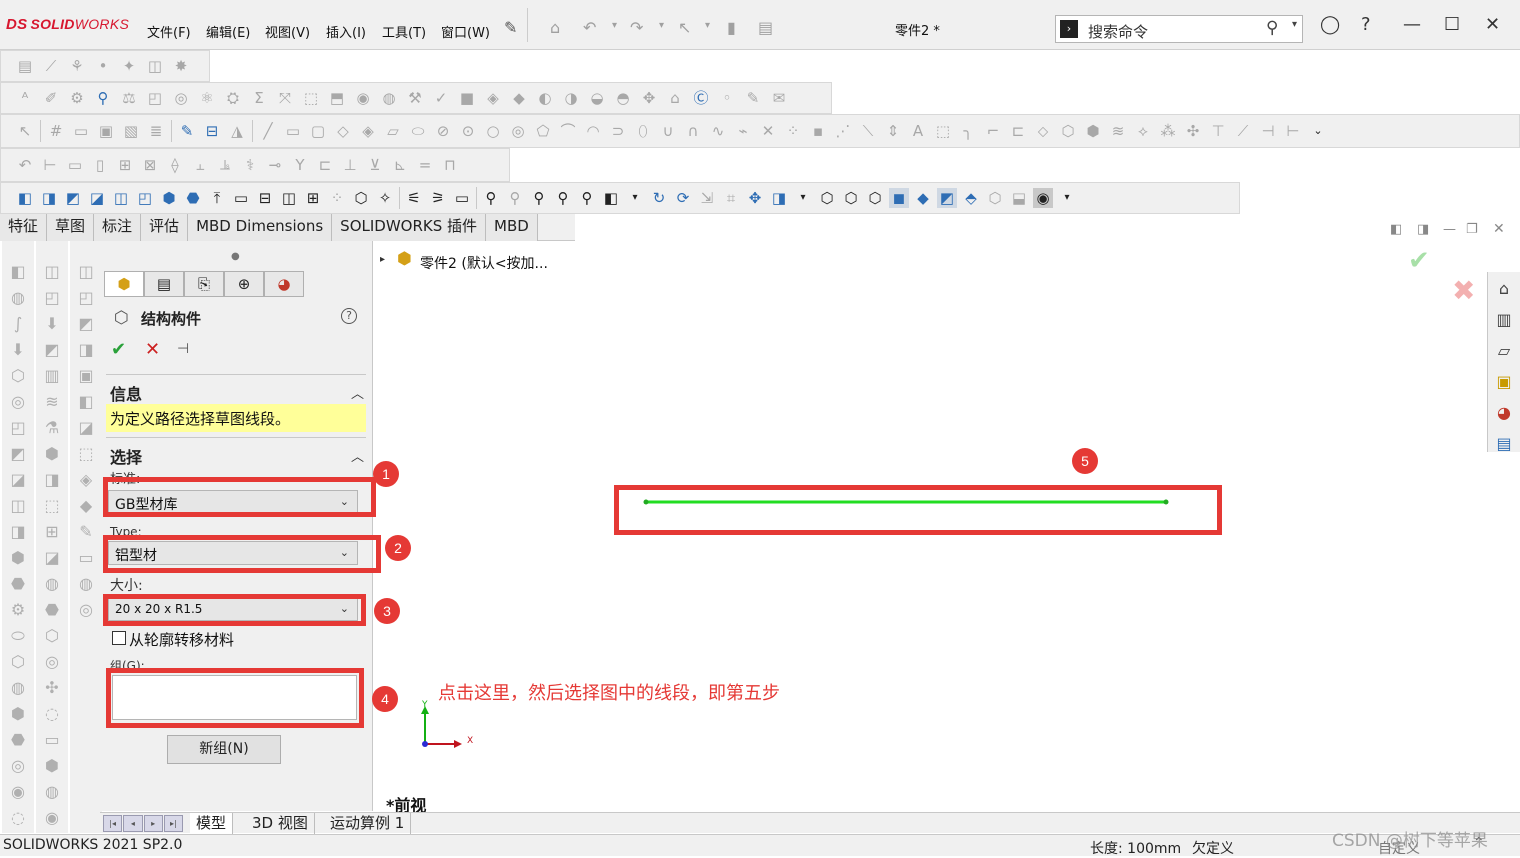  What do you see at coordinates (164, 284) in the screenshot?
I see `property-manager-tab-icon: ▤` at bounding box center [164, 284].